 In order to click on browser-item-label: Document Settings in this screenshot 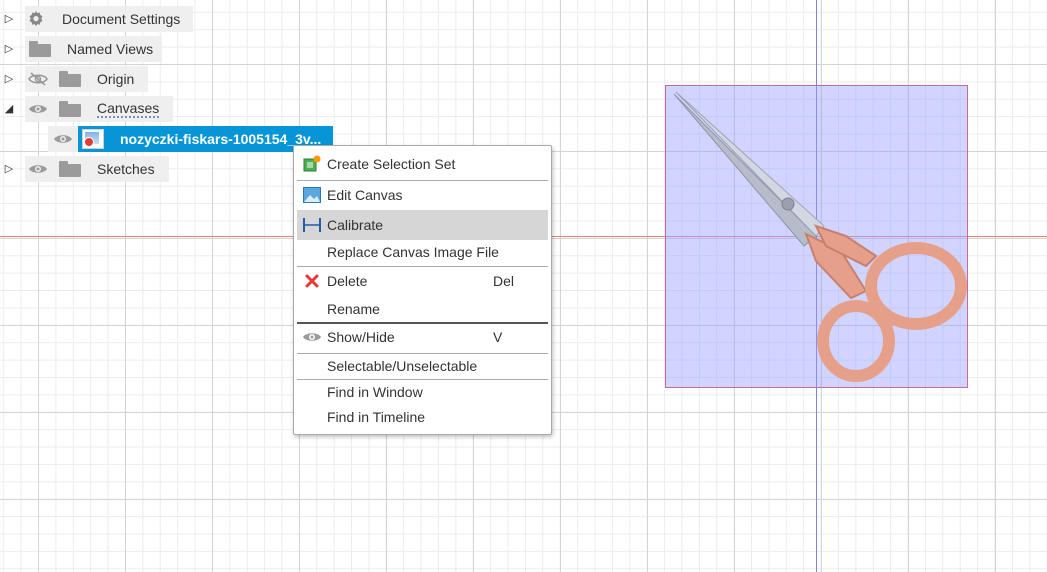, I will do `click(121, 19)`.